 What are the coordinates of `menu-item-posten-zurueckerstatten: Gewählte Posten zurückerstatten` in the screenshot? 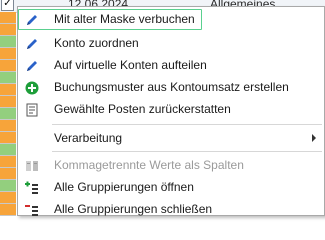 It's located at (171, 109).